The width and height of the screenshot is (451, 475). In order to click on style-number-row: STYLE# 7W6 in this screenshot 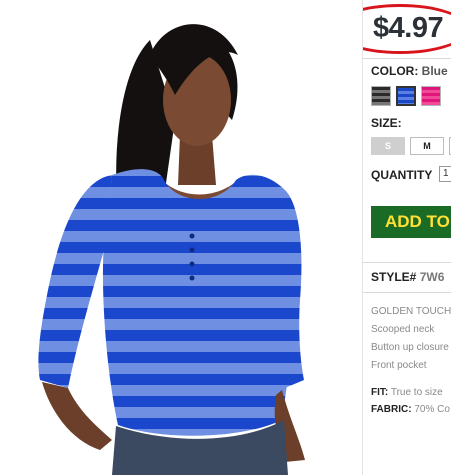, I will do `click(407, 277)`.